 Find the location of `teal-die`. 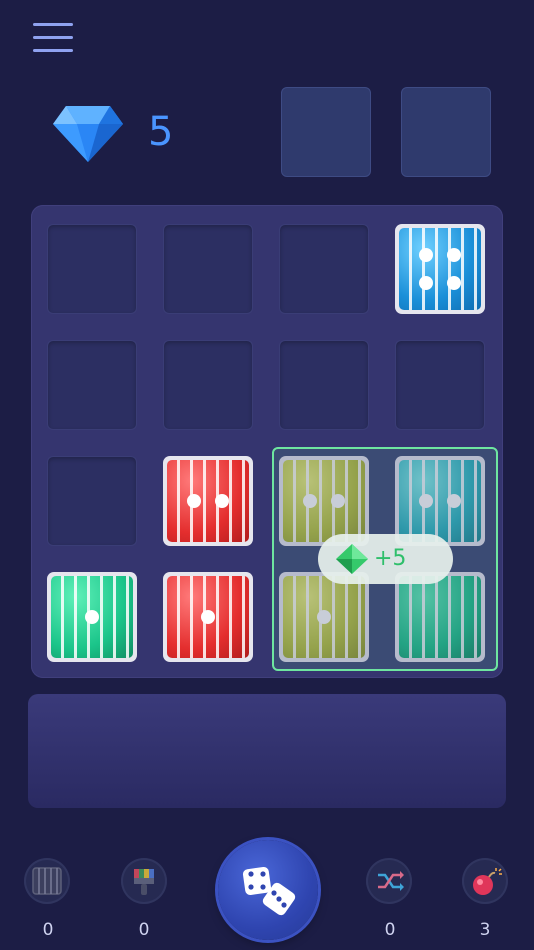

teal-die is located at coordinates (440, 501).